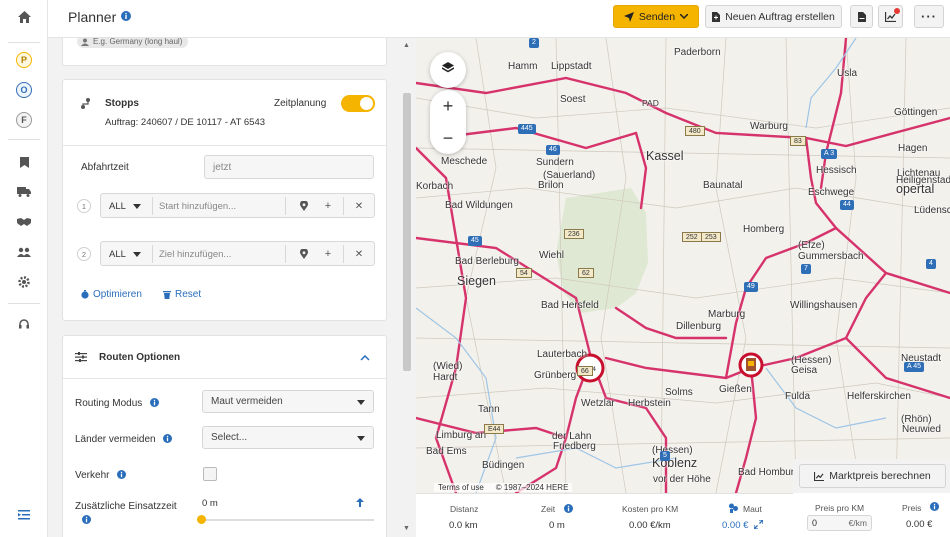 Image resolution: width=950 pixels, height=537 pixels. I want to click on optimize-label: Optimieren, so click(117, 294).